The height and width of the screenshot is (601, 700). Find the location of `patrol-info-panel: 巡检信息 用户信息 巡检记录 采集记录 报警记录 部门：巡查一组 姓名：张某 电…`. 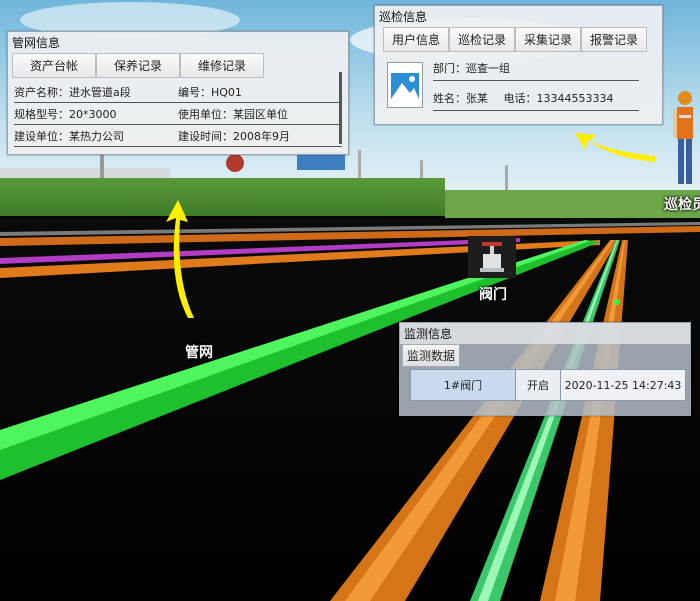

patrol-info-panel: 巡检信息 用户信息 巡检记录 采集记录 报警记录 部门：巡查一组 姓名：张某 电… is located at coordinates (518, 65).